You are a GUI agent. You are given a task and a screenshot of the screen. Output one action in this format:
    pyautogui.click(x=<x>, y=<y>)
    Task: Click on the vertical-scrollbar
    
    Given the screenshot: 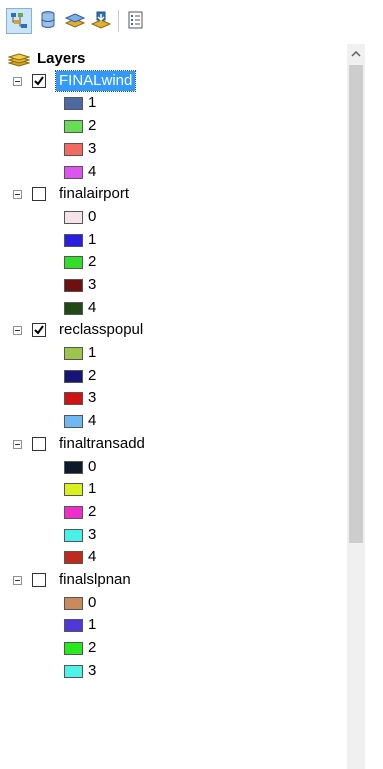 What is the action you would take?
    pyautogui.click(x=356, y=406)
    